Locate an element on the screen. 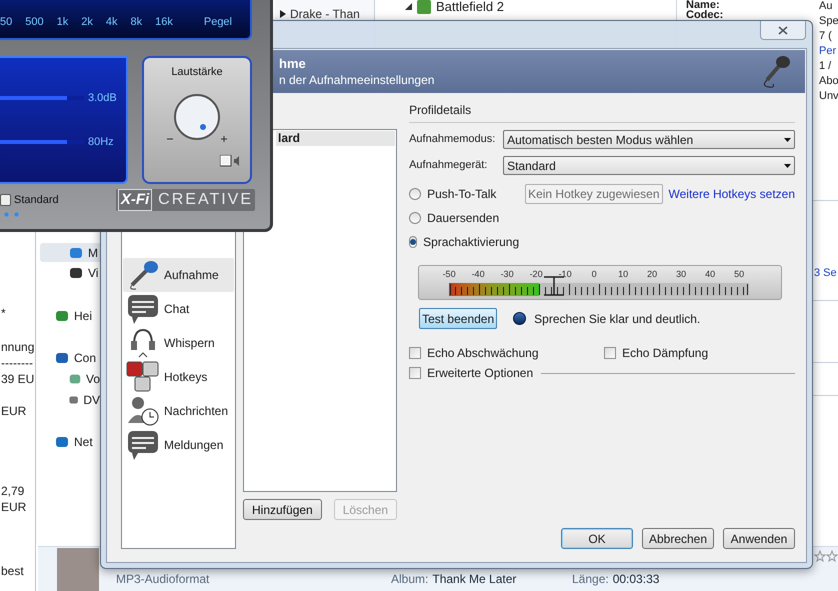 The image size is (838, 591). nav-item: Vi is located at coordinates (70, 272).